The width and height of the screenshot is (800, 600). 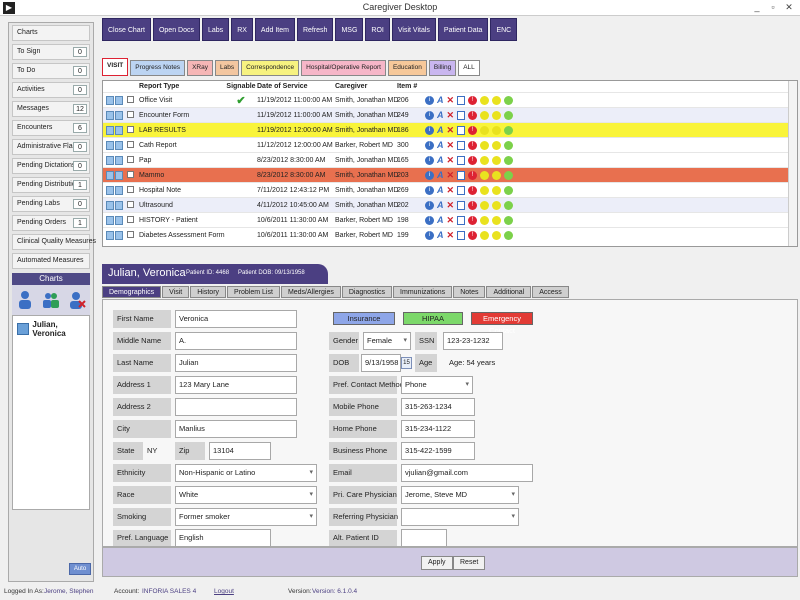 What do you see at coordinates (366, 86) in the screenshot?
I see `col-caregiver: Caregiver` at bounding box center [366, 86].